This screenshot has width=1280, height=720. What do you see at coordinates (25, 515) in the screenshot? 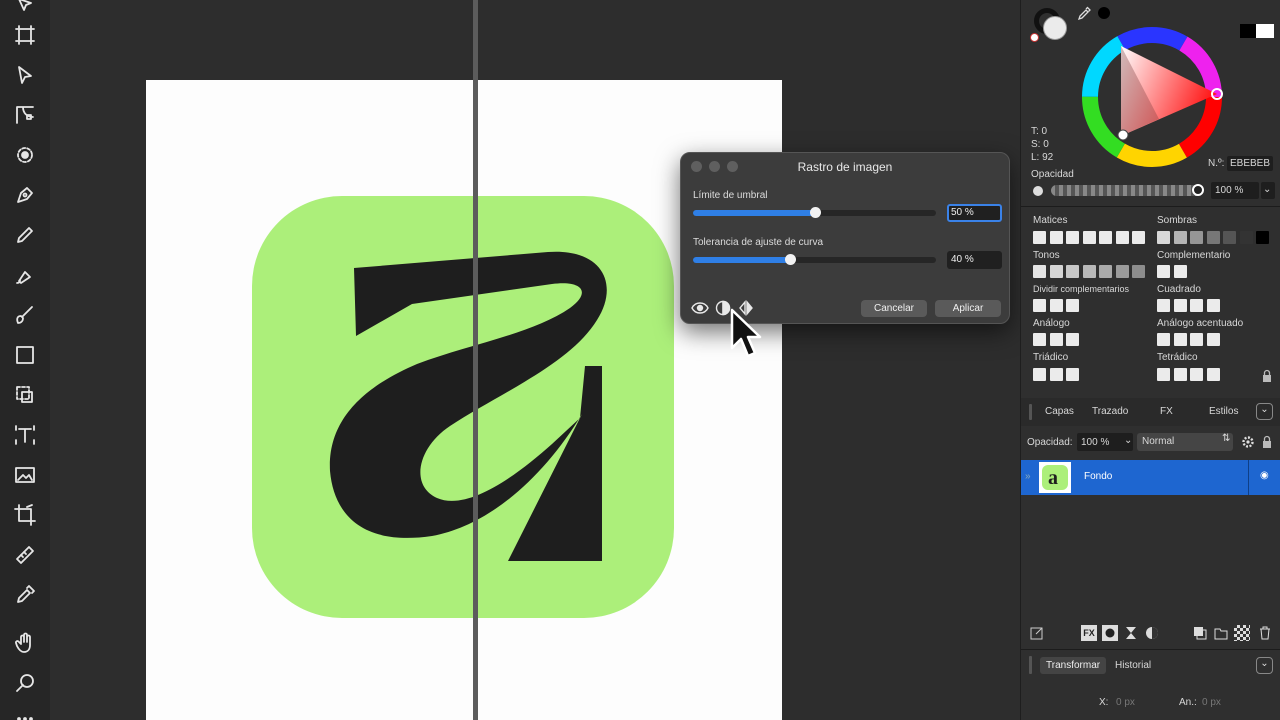
I see `crop-tool-icon` at bounding box center [25, 515].